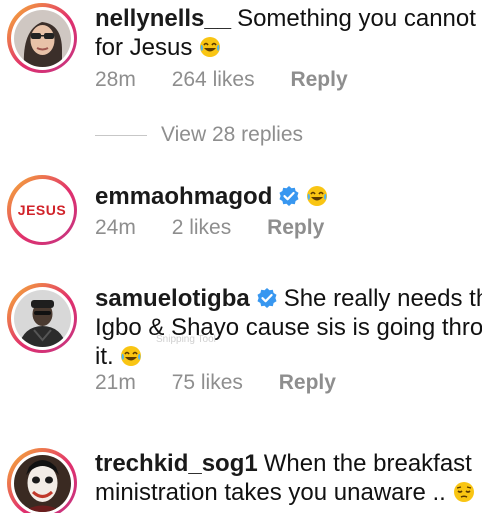 The height and width of the screenshot is (513, 482). I want to click on comment-body: emmaohmagod, so click(288, 196).